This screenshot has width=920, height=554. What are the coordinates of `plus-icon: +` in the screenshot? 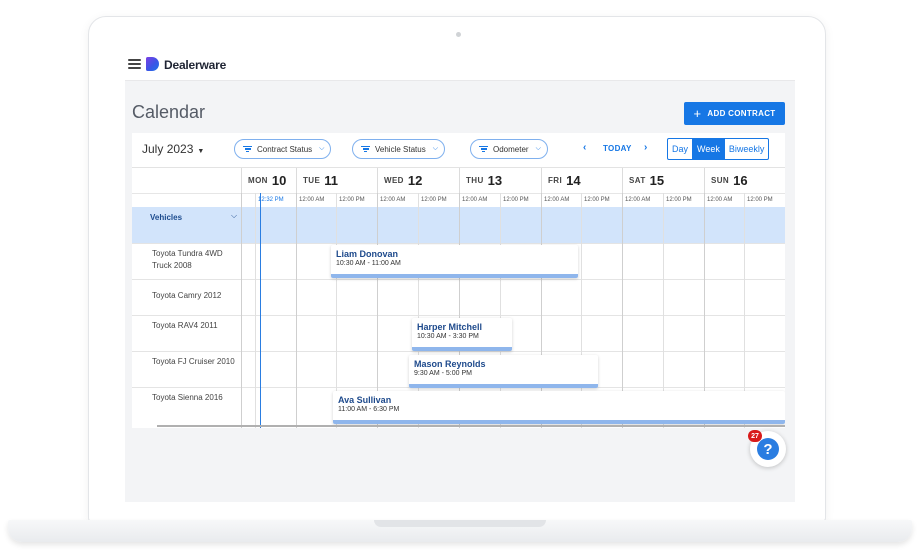 It's located at (697, 113).